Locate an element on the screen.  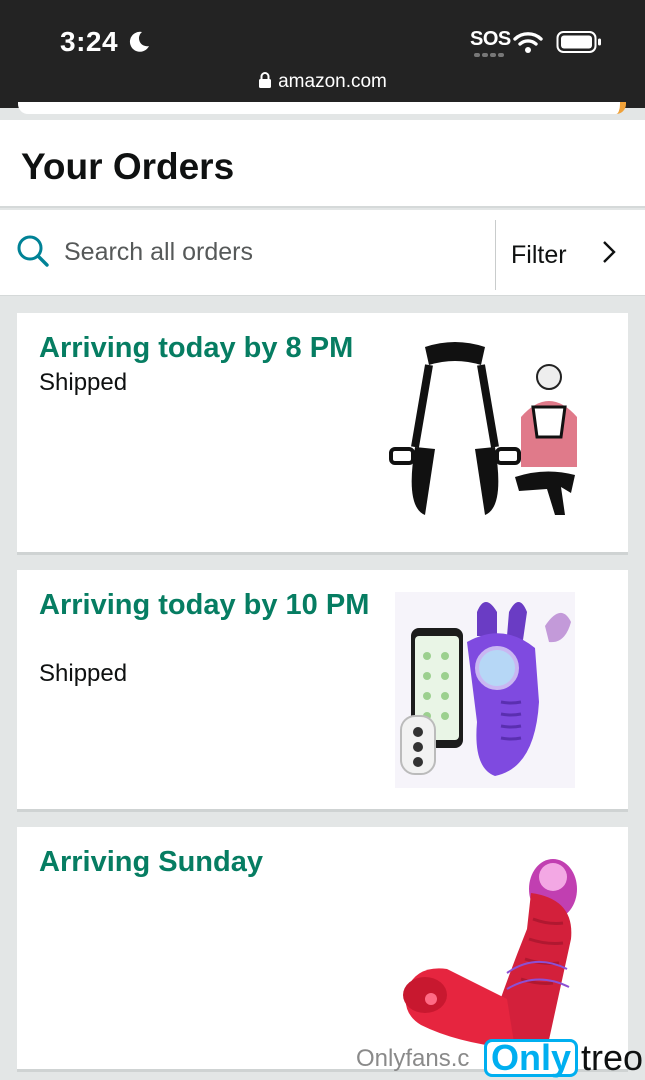
harness-product-image is located at coordinates (485, 432).